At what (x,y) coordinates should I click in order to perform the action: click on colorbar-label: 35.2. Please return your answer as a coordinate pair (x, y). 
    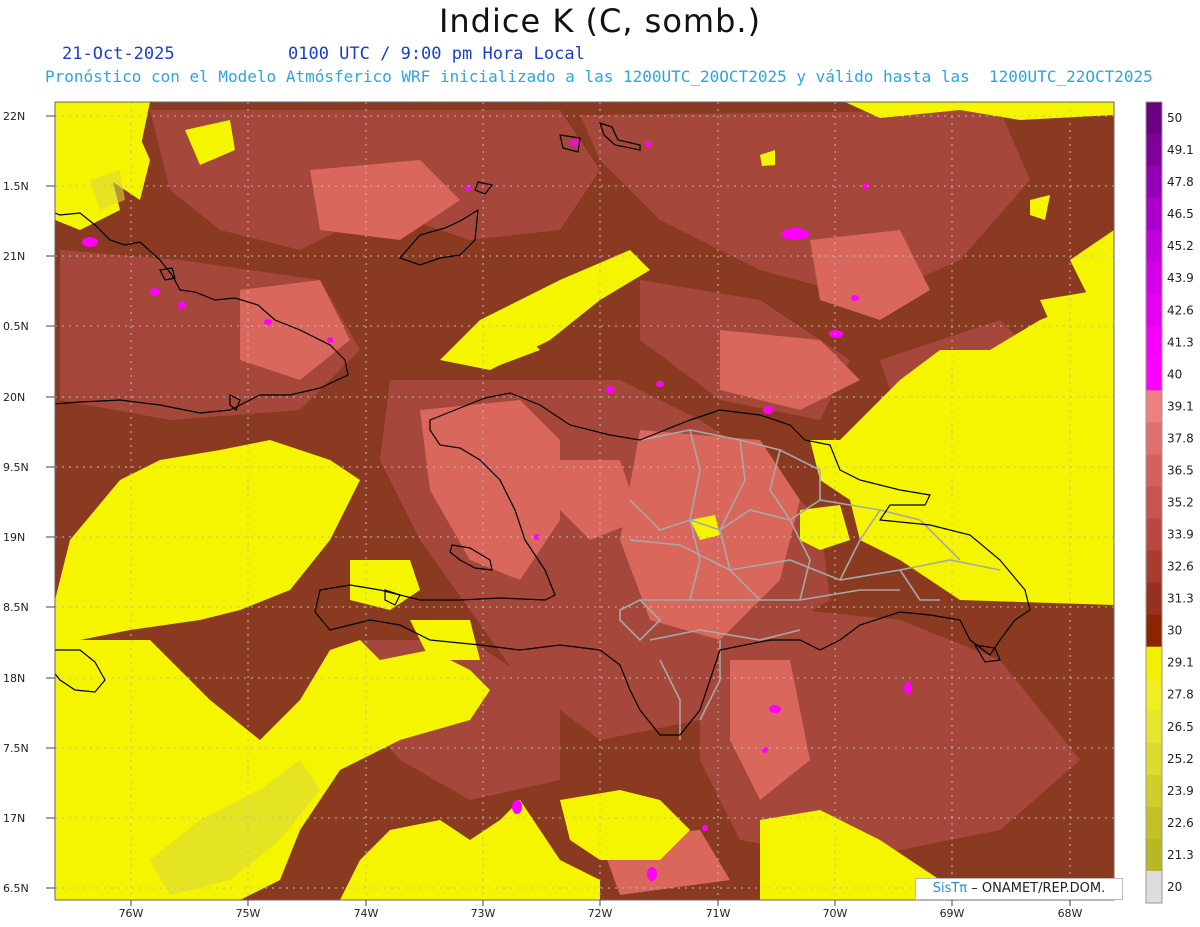
    Looking at the image, I should click on (1180, 503).